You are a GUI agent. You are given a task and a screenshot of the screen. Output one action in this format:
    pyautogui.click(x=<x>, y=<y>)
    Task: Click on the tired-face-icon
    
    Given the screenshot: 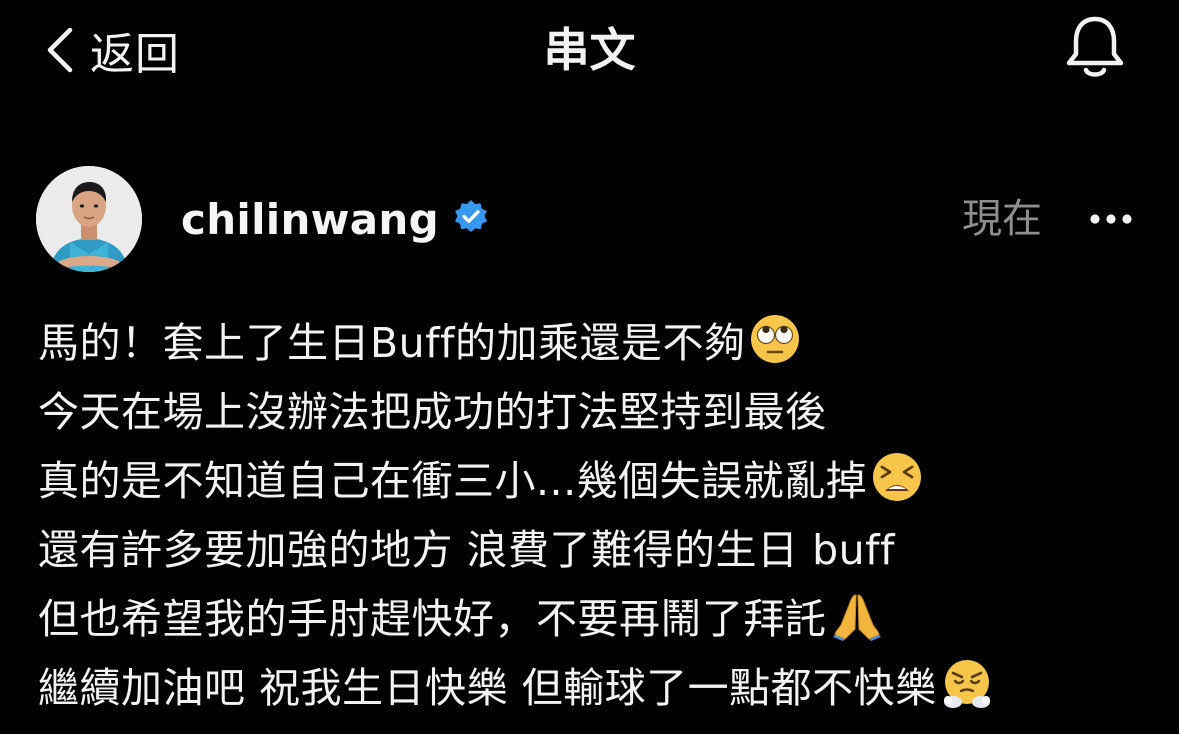 What is the action you would take?
    pyautogui.click(x=897, y=477)
    